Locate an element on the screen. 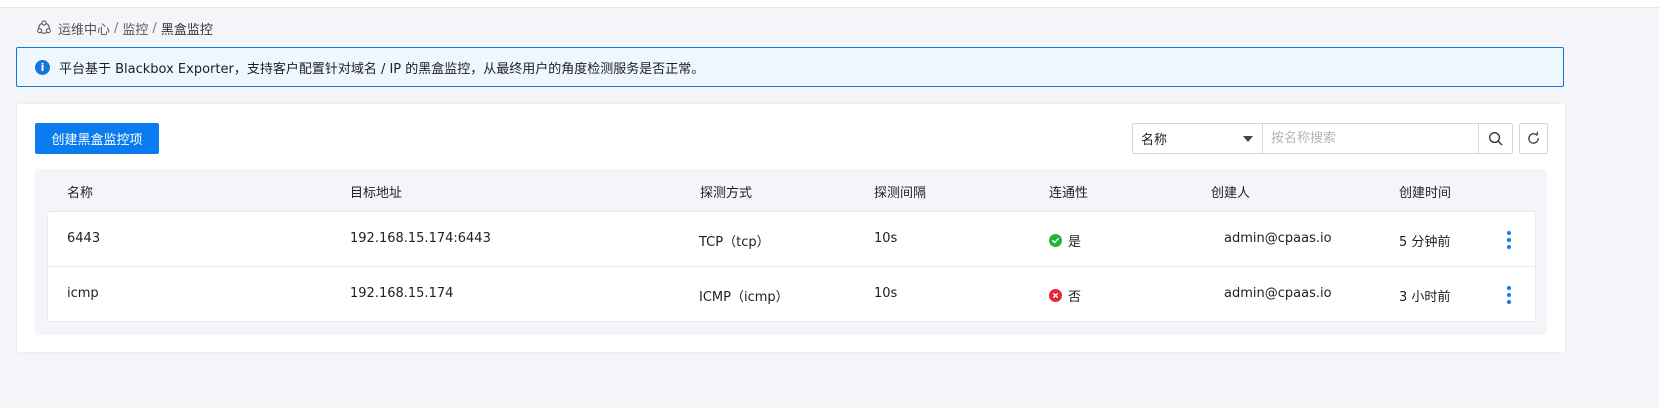 This screenshot has width=1659, height=408. info-icon: i is located at coordinates (42, 67).